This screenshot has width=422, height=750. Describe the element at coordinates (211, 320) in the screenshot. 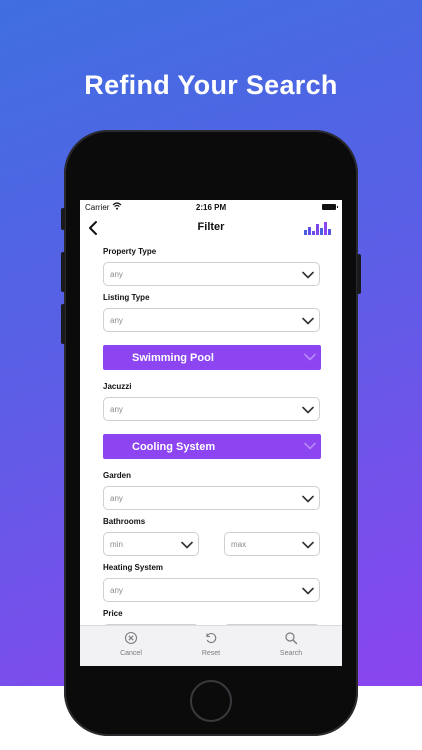

I see `listing-type-select: any` at that location.